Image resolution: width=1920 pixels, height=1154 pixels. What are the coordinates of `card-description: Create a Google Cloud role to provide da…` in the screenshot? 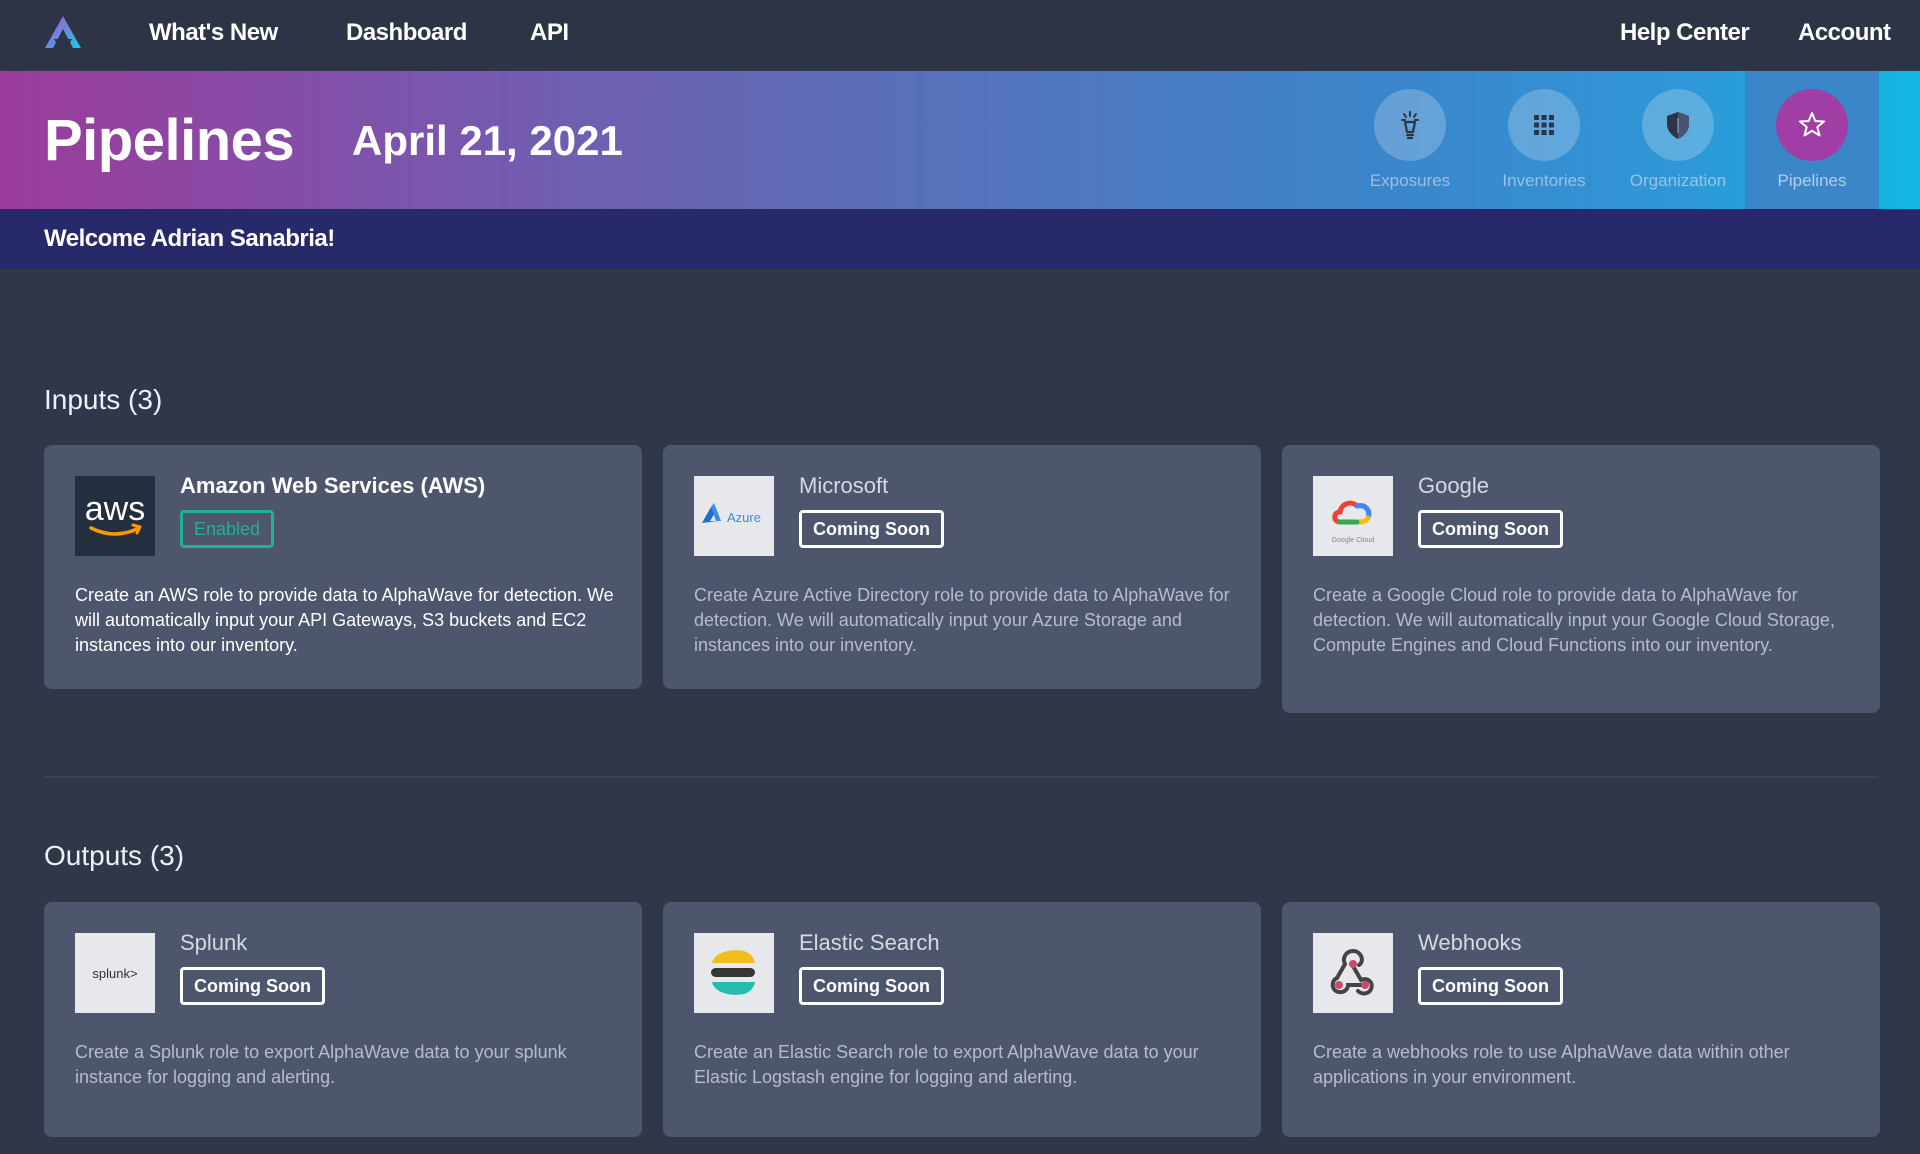 It's located at (1574, 620).